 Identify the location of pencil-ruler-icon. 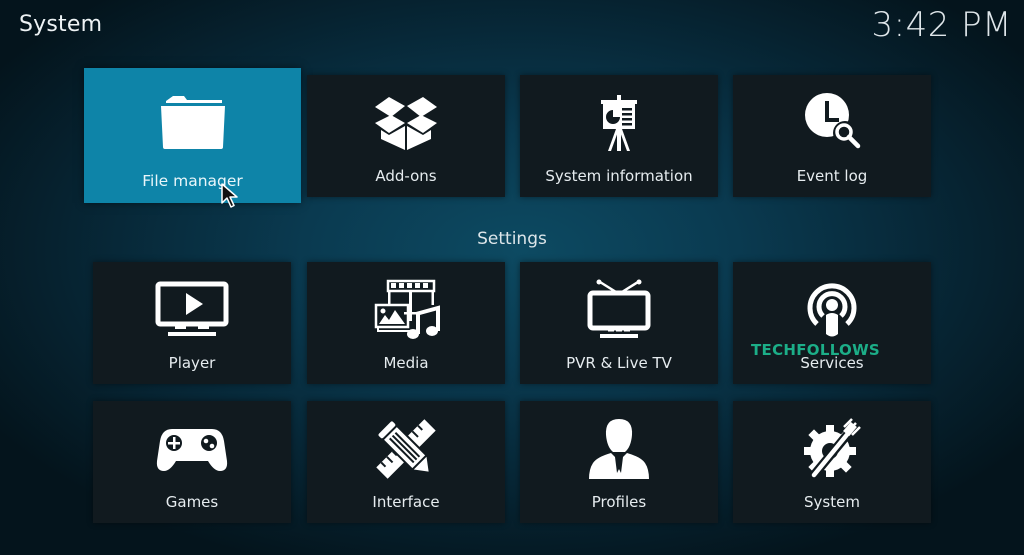
(406, 449).